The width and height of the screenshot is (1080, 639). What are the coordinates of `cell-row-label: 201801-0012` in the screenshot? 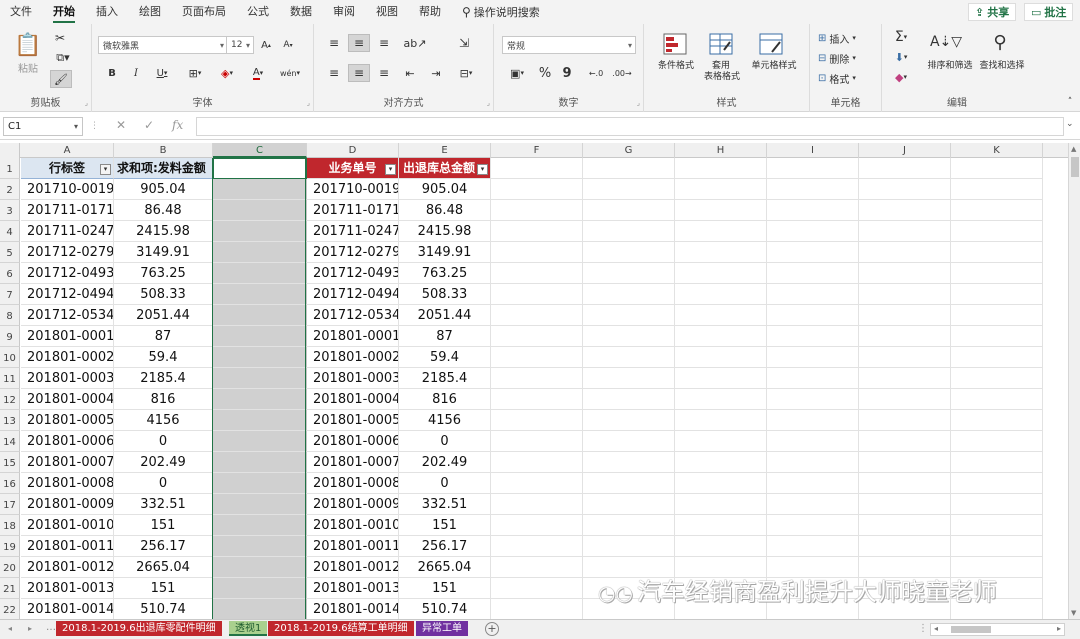 It's located at (67, 567).